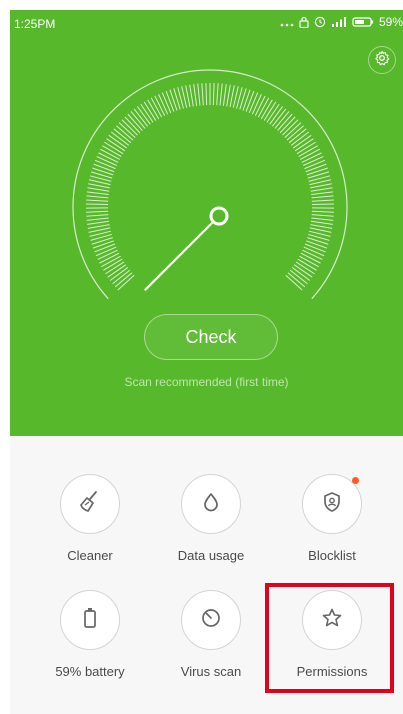 This screenshot has height=714, width=403. I want to click on scan-hint: Scan recommended (first time), so click(206, 382).